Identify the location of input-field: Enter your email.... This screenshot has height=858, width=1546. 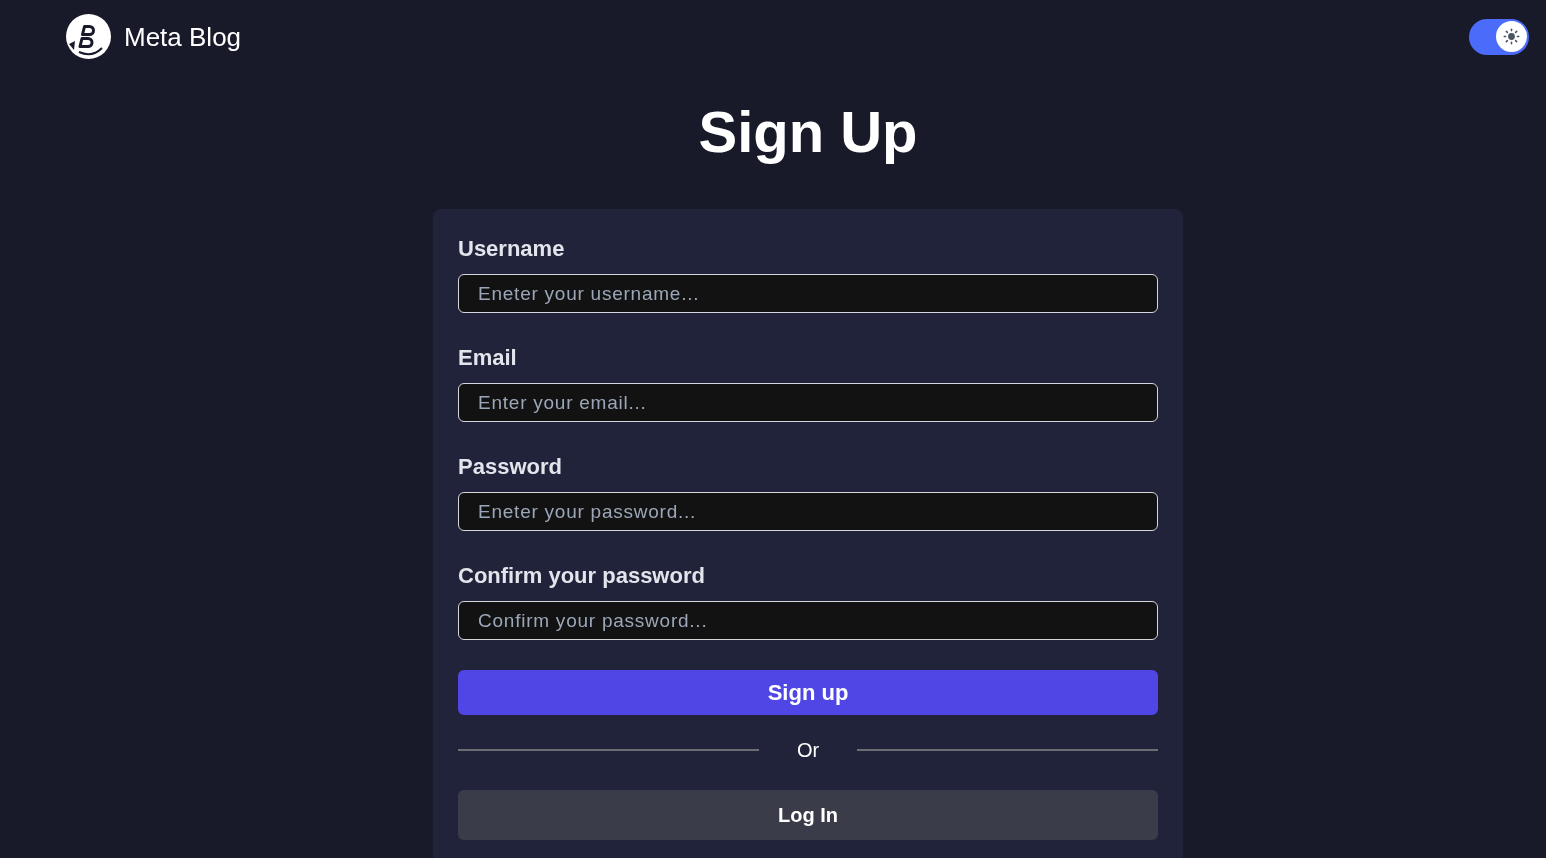
(808, 402).